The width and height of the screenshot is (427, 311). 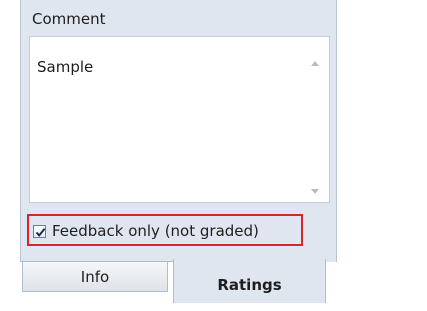 I want to click on feedback-only-checkbox-row: Feedback only (not graded), so click(x=146, y=231).